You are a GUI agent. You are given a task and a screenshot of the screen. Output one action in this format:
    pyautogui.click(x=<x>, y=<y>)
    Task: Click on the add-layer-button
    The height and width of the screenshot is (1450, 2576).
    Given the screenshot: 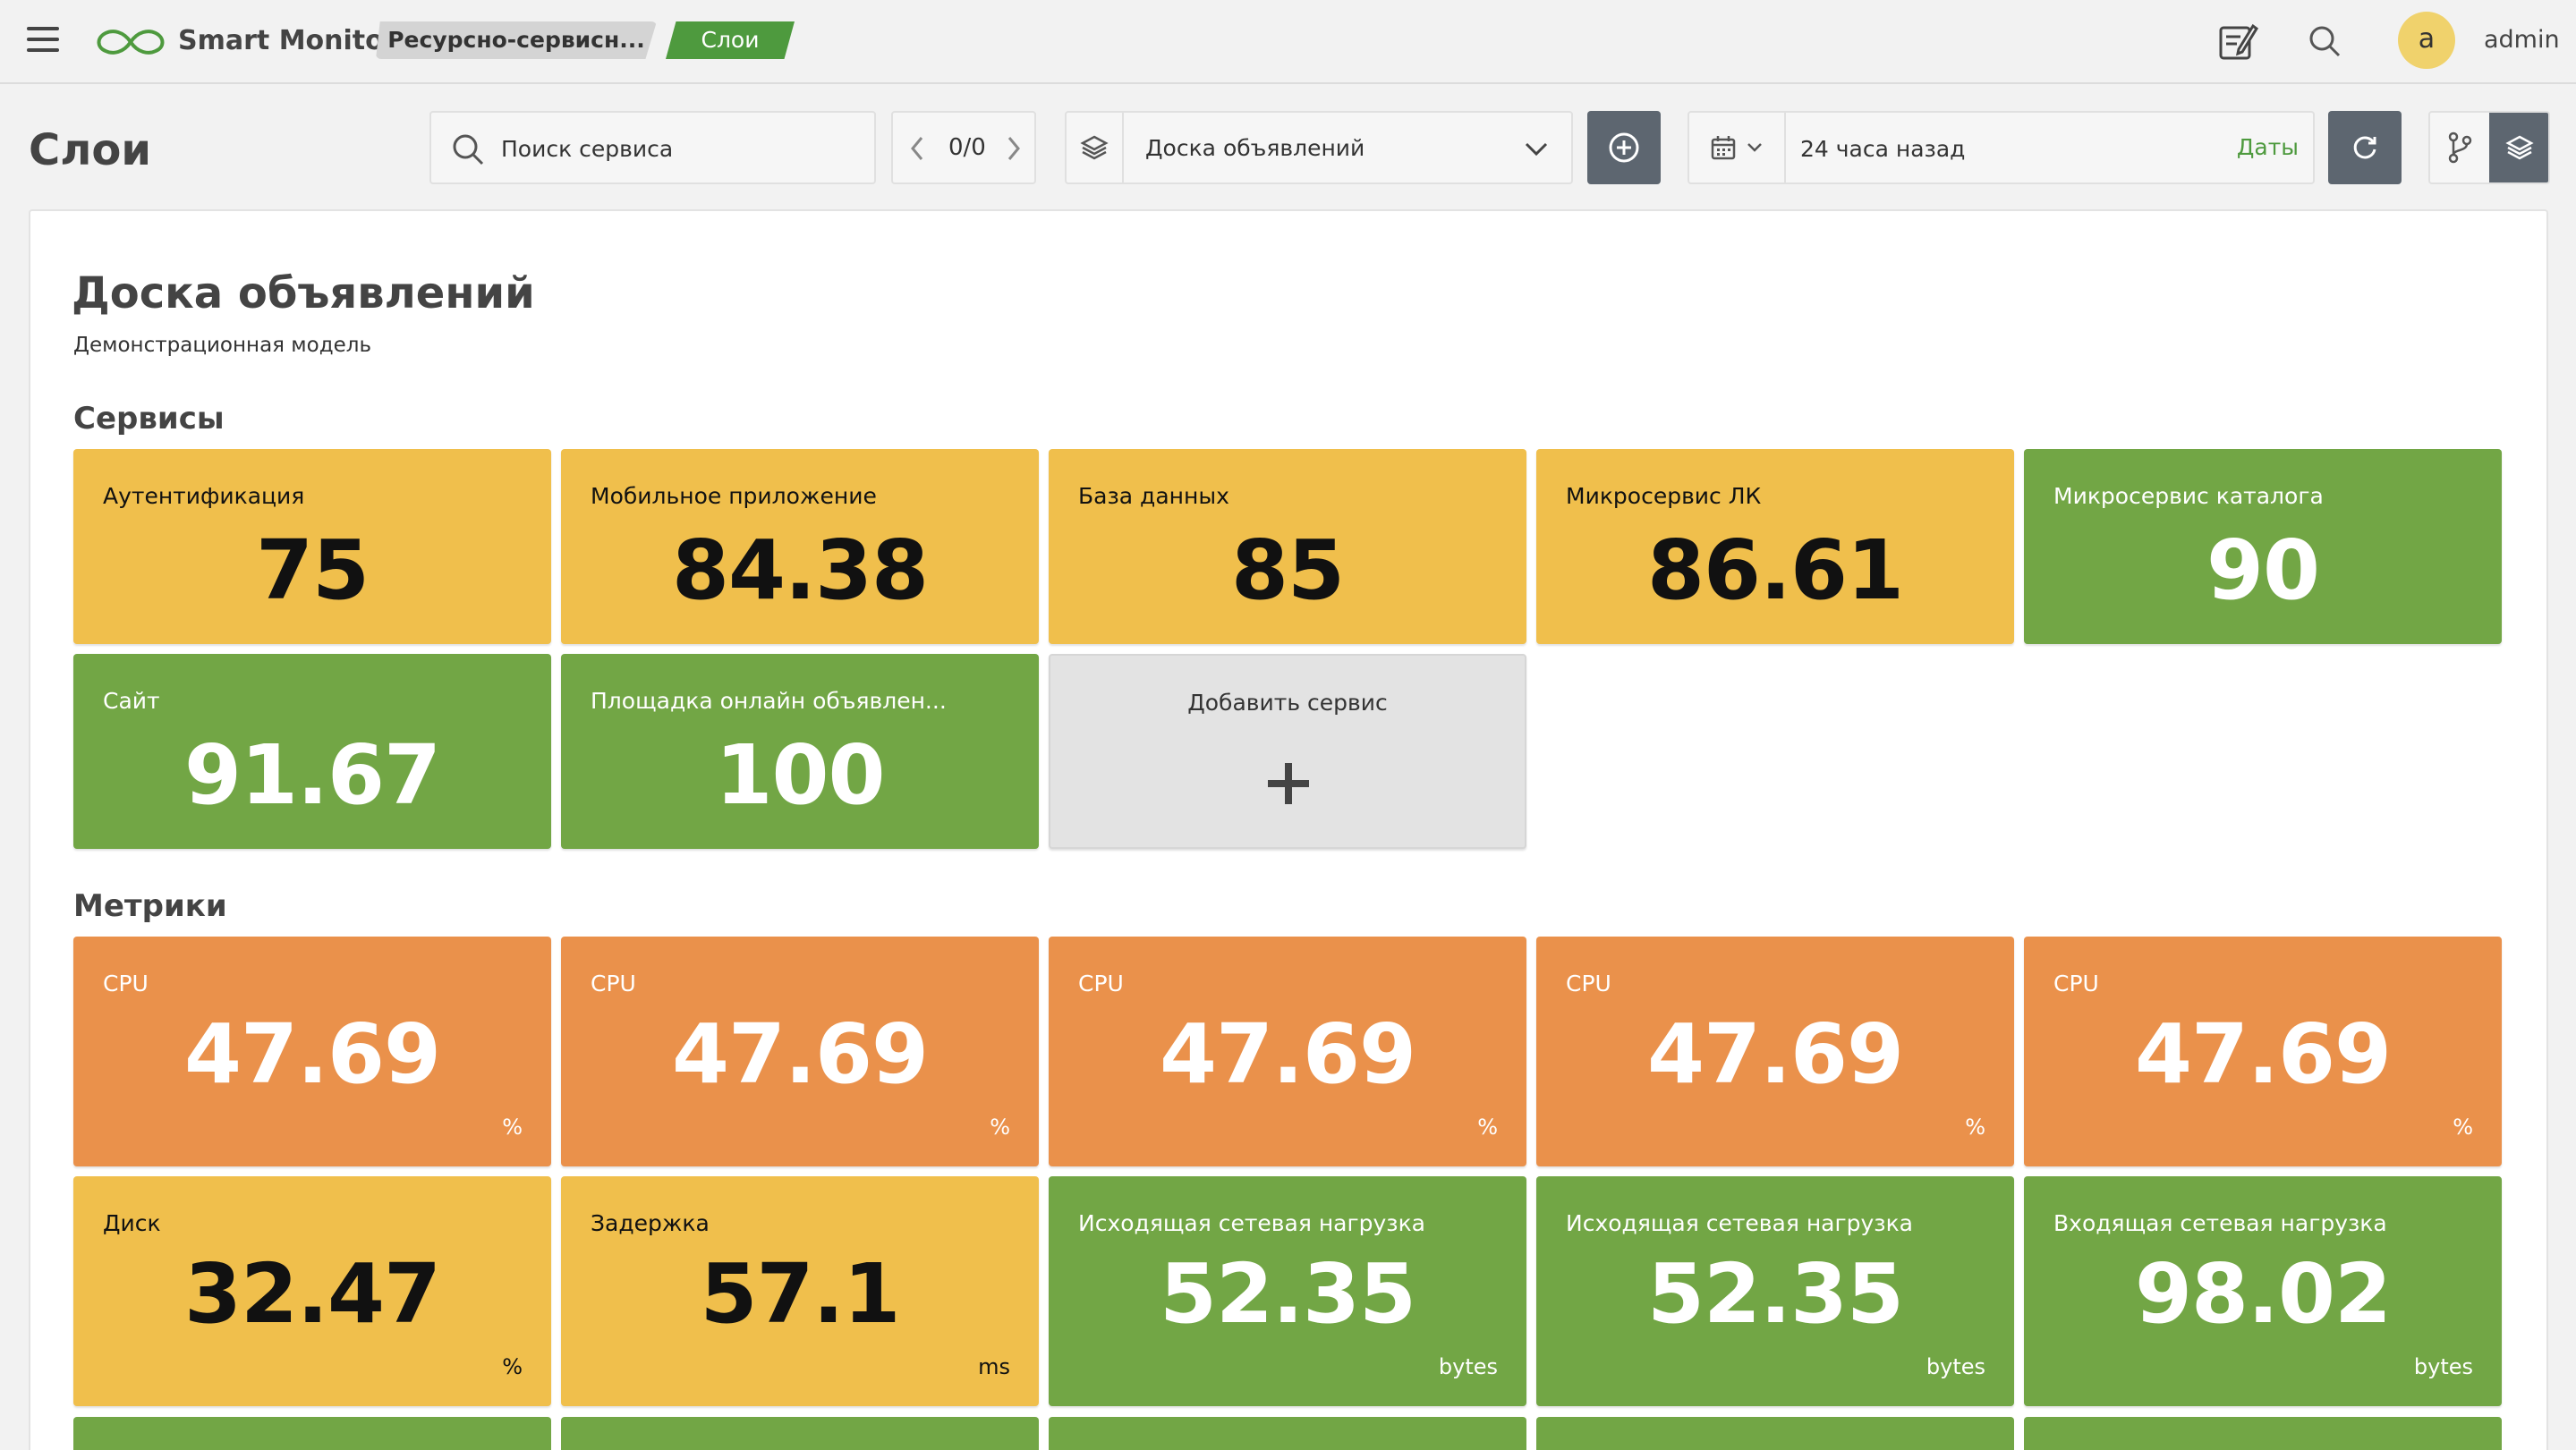 What is the action you would take?
    pyautogui.click(x=1624, y=147)
    